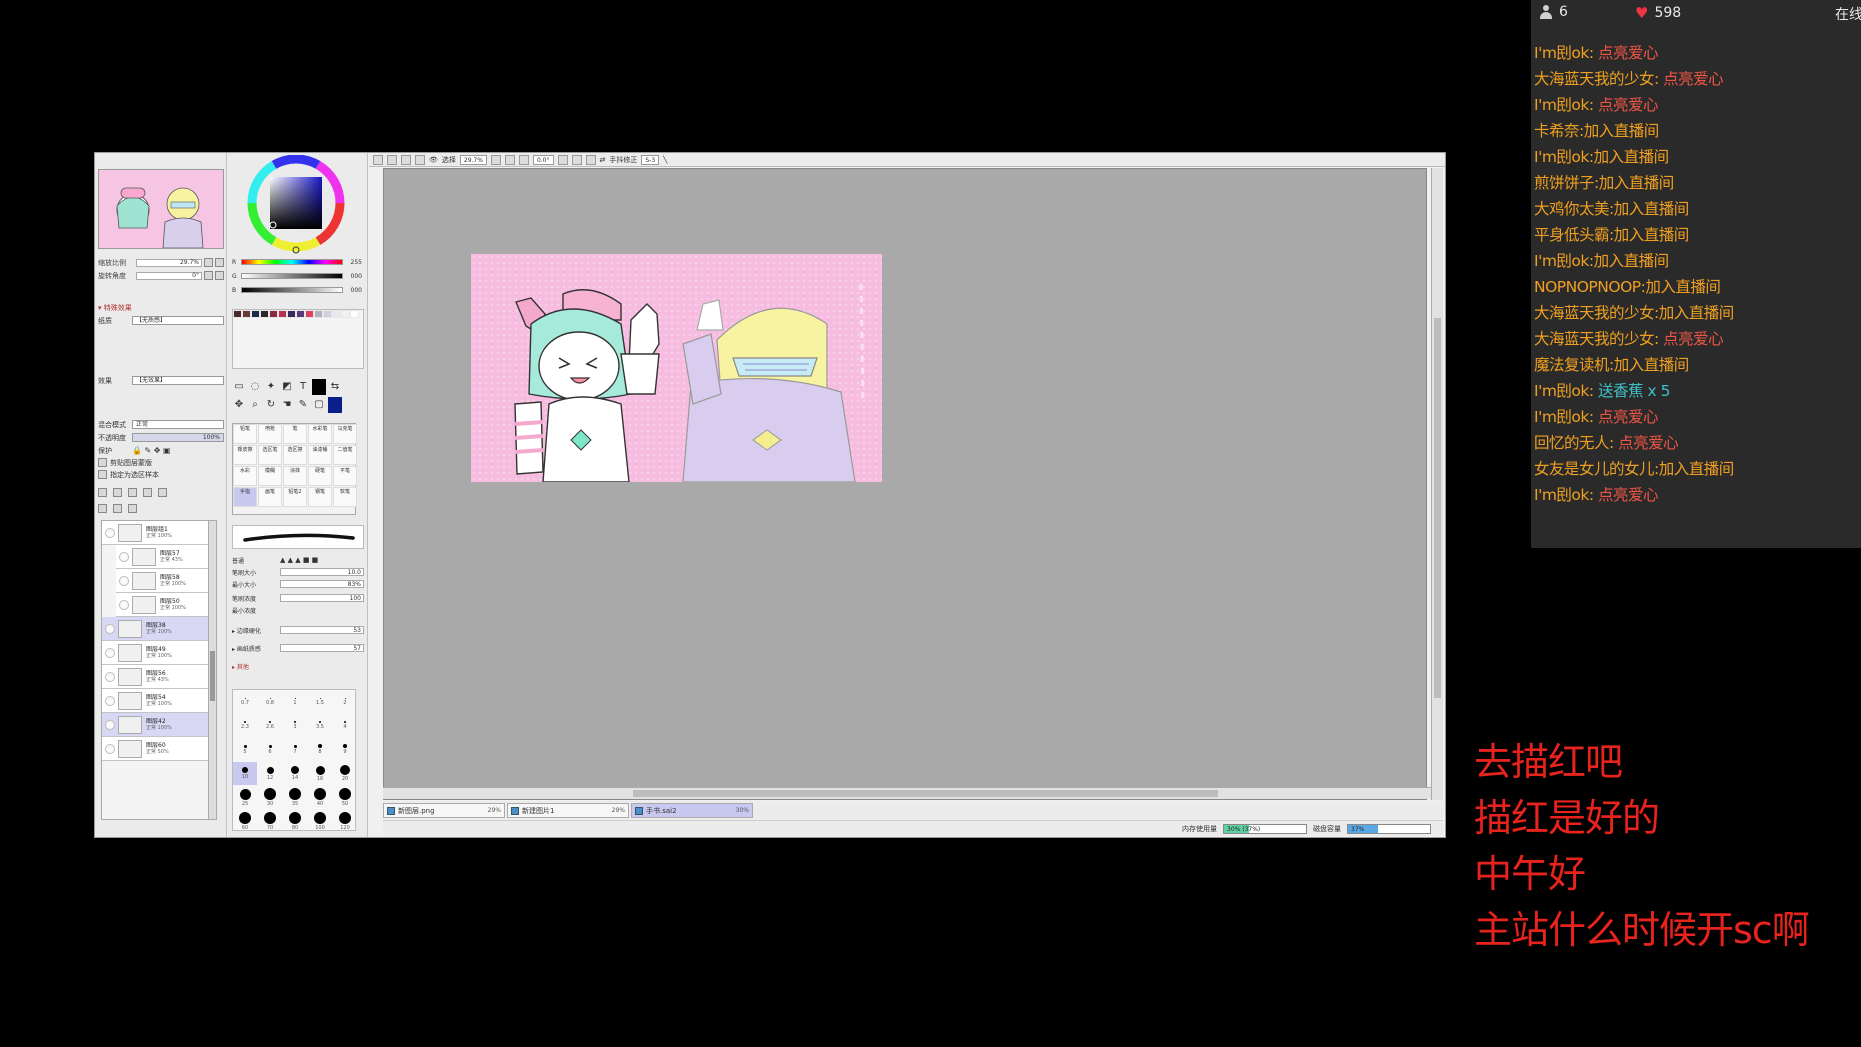  What do you see at coordinates (117, 492) in the screenshot?
I see `new-linework-layer-button` at bounding box center [117, 492].